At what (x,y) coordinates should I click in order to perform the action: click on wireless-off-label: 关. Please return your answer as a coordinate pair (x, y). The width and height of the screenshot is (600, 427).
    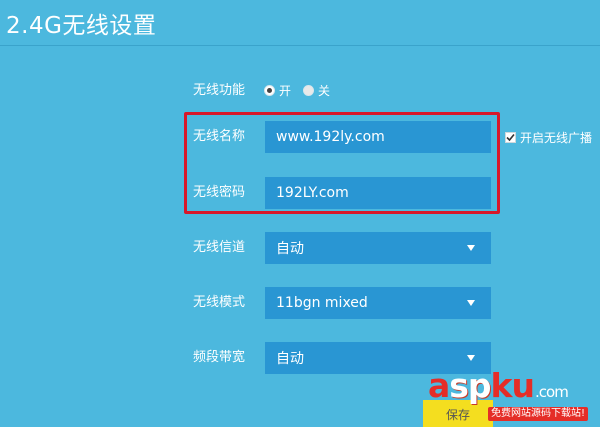
    Looking at the image, I should click on (324, 90).